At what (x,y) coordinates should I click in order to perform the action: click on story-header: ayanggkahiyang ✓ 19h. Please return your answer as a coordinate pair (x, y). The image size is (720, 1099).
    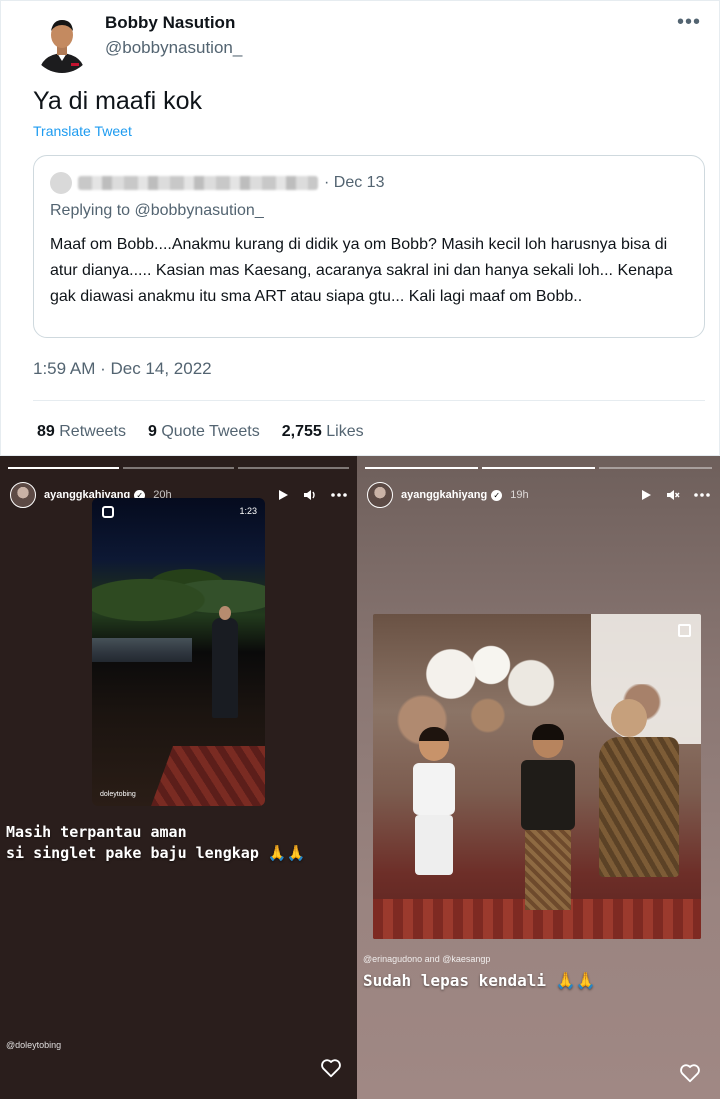
    Looking at the image, I should click on (538, 495).